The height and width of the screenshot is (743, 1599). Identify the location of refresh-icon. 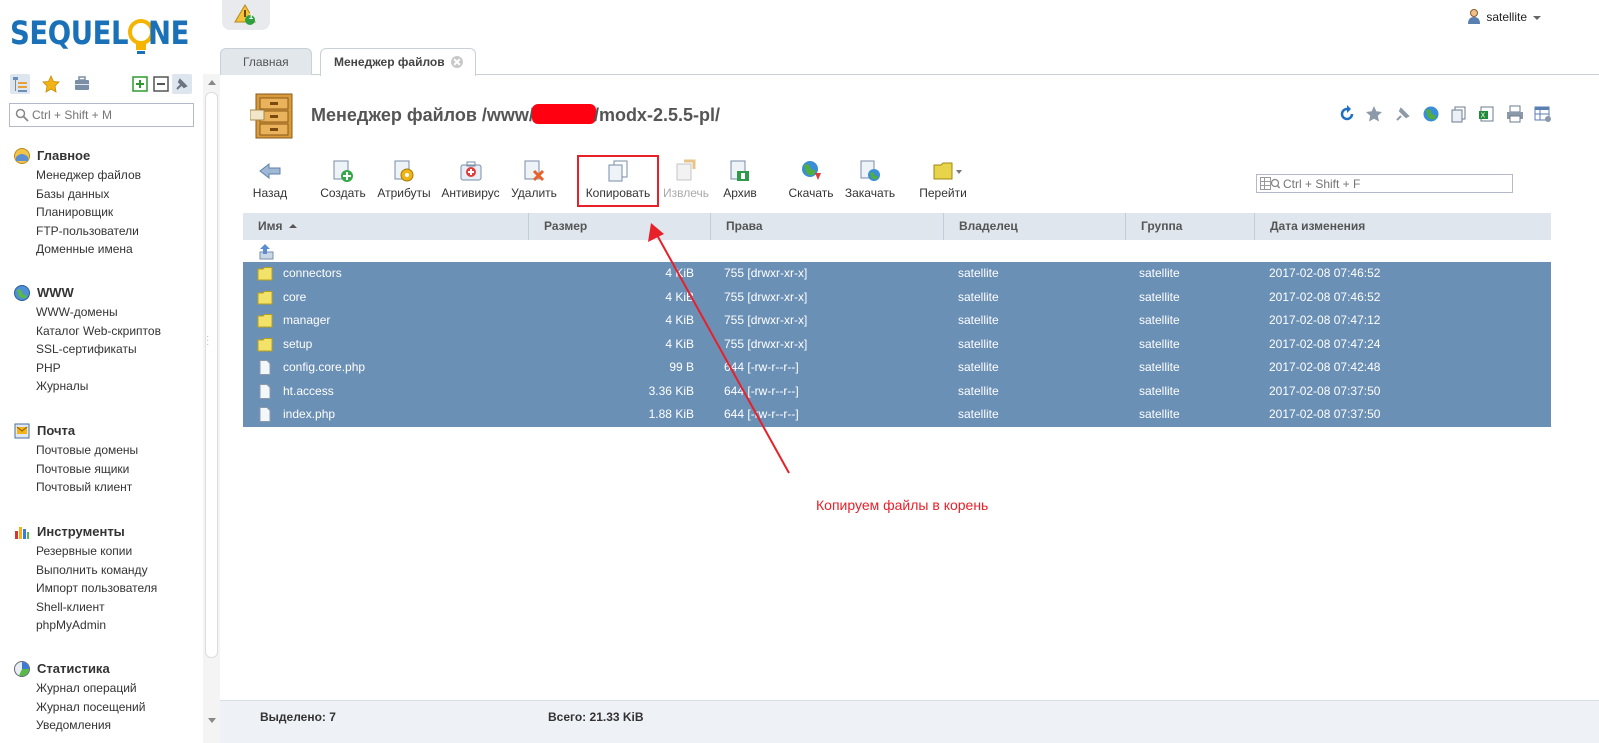
(1347, 114).